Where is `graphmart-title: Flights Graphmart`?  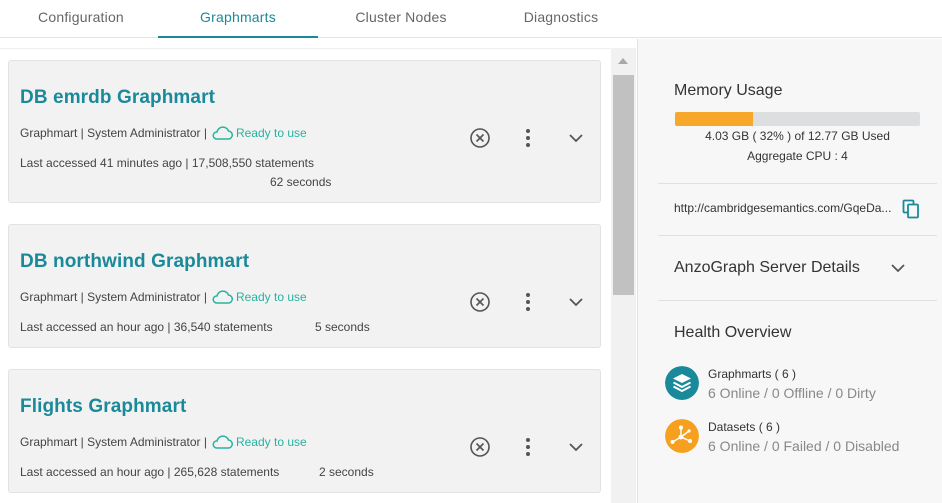
graphmart-title: Flights Graphmart is located at coordinates (103, 407).